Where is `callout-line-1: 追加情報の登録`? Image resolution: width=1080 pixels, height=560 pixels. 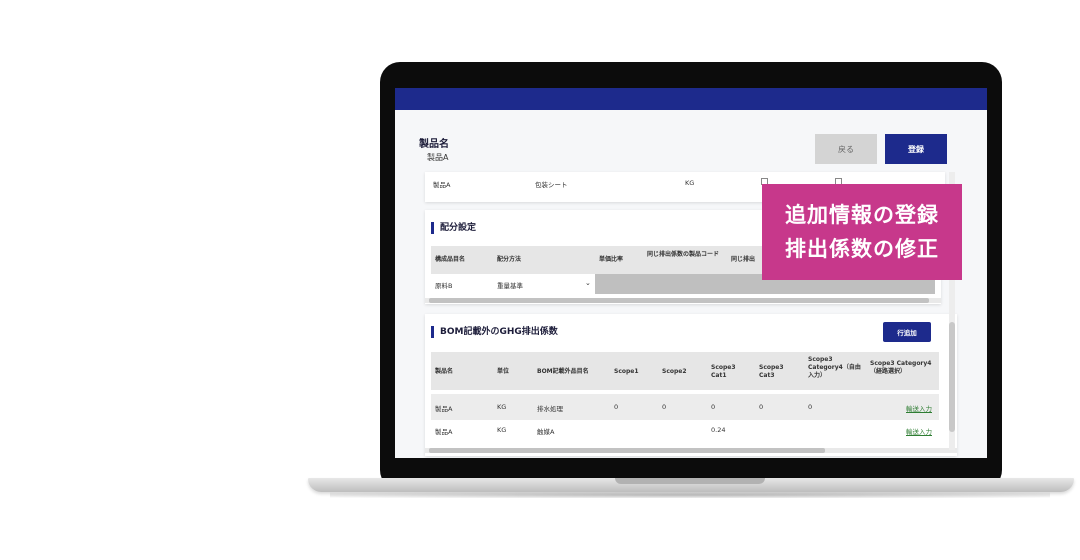
callout-line-1: 追加情報の登録 is located at coordinates (862, 215).